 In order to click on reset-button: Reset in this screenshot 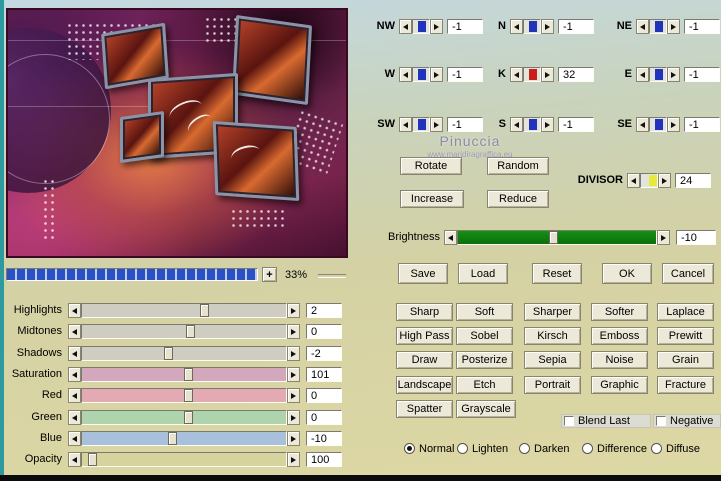, I will do `click(557, 273)`.